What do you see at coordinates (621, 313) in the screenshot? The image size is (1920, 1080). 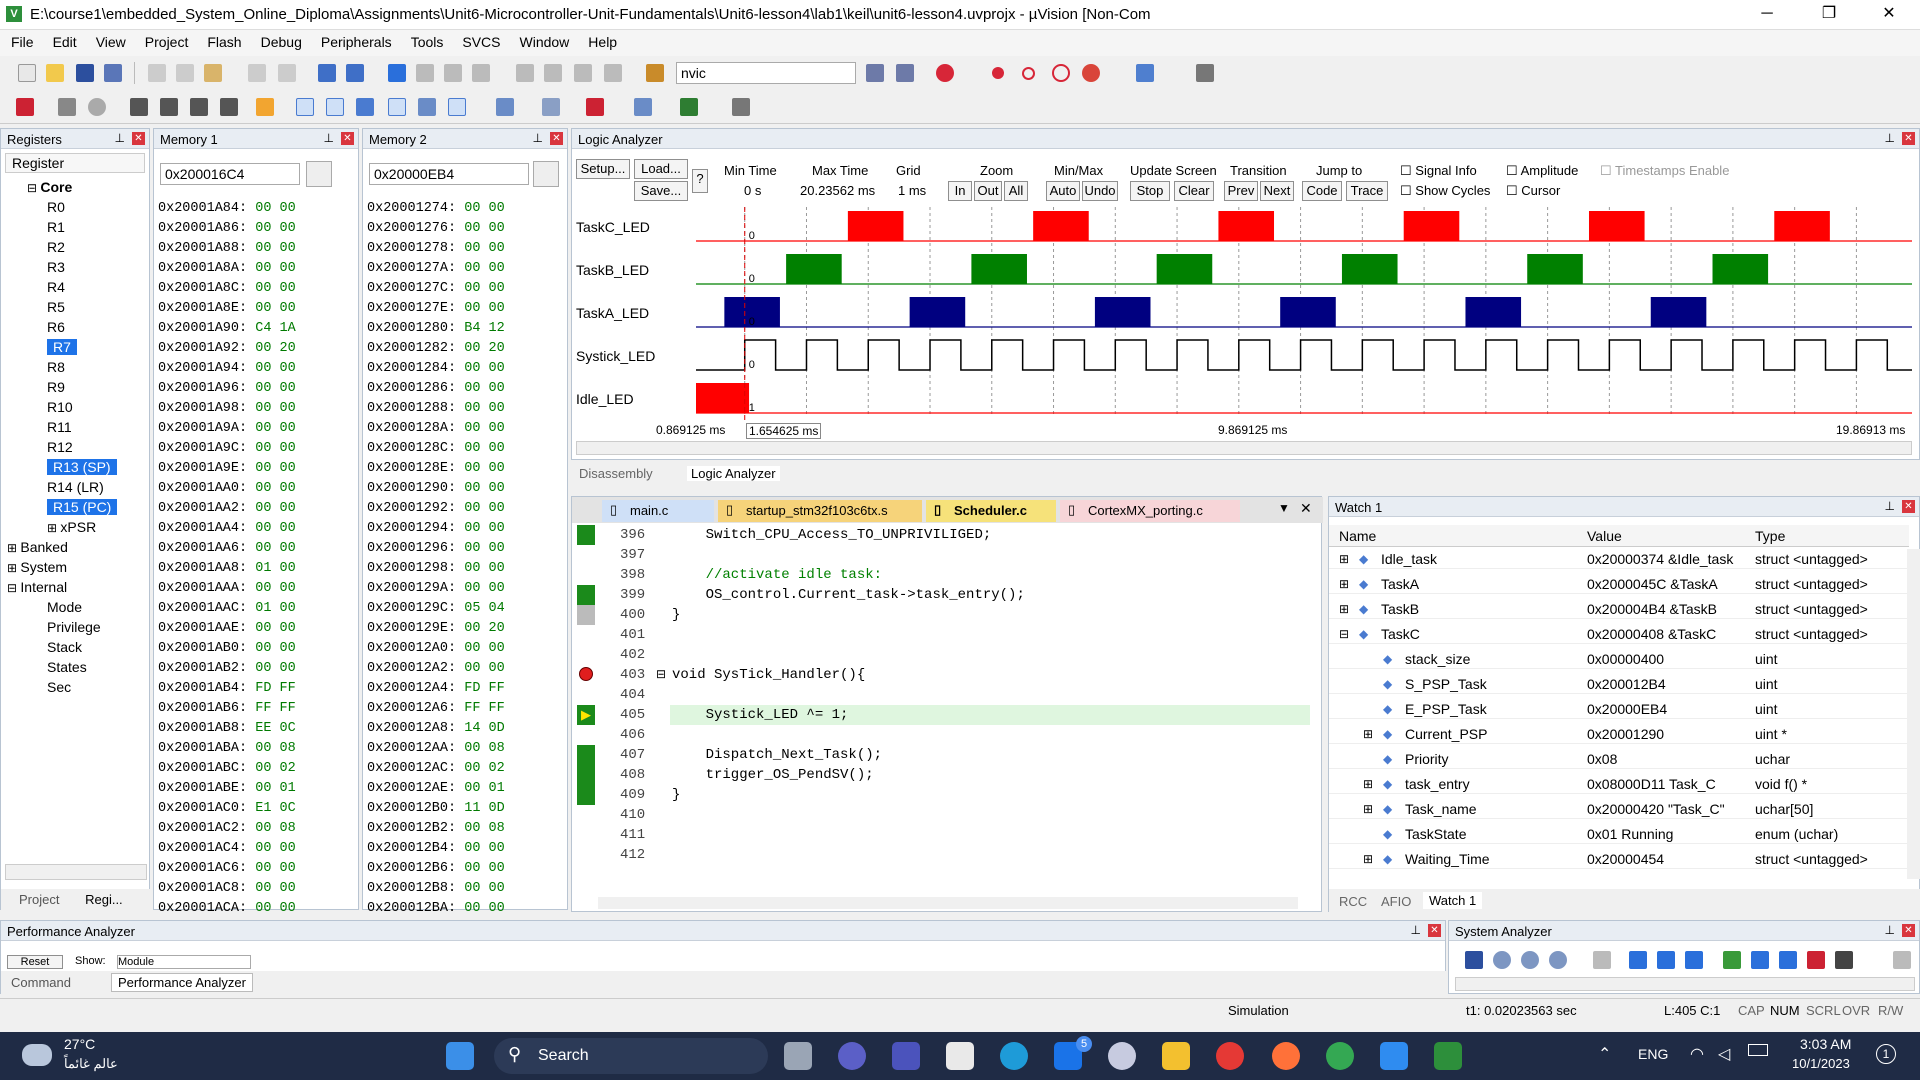 I see `signal-name-taska_led: TaskA_LED` at bounding box center [621, 313].